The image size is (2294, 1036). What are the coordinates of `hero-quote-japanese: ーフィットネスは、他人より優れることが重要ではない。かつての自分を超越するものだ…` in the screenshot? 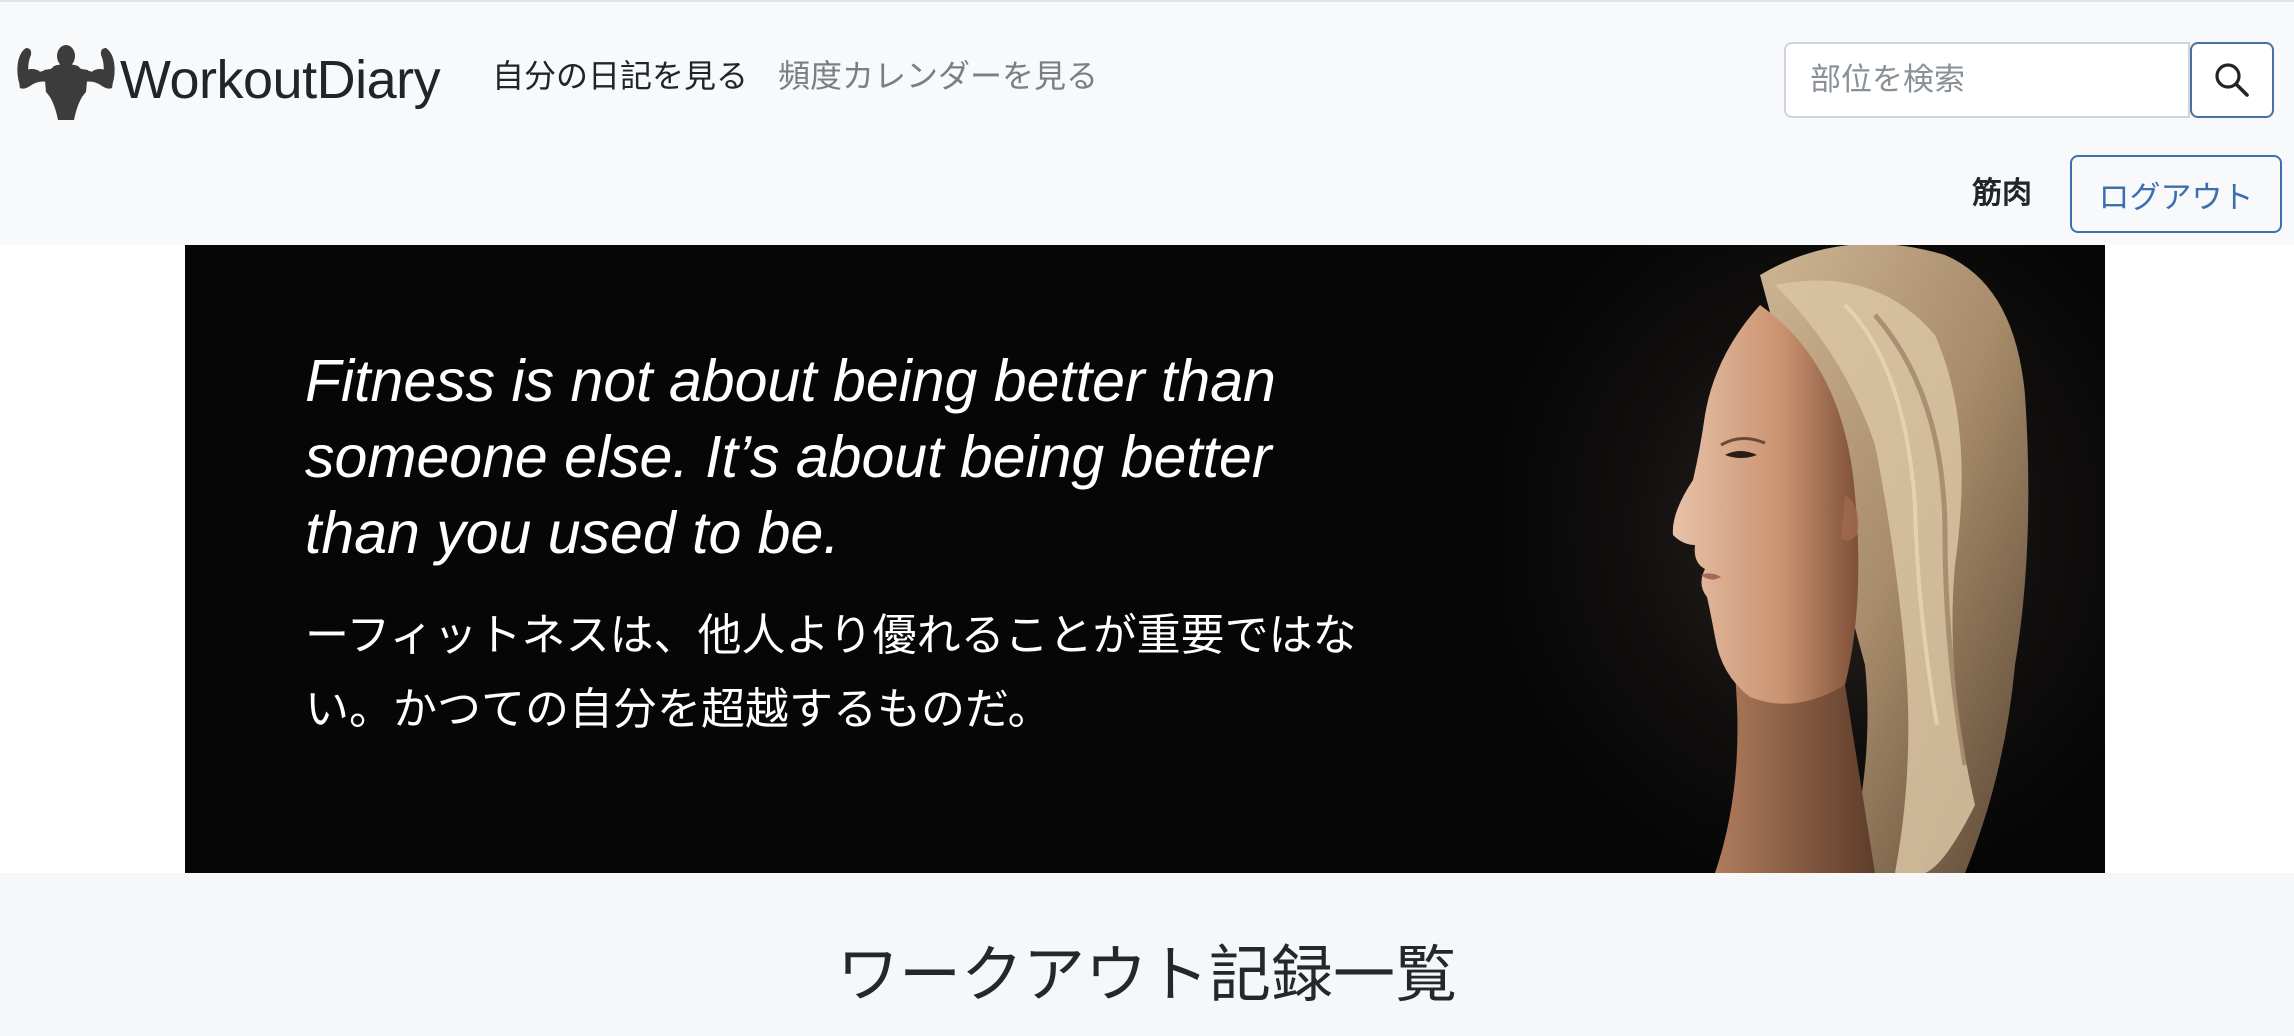 It's located at (831, 672).